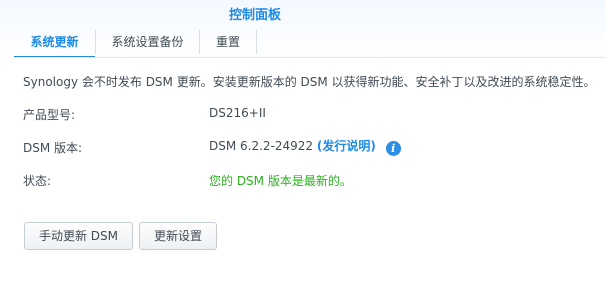 The width and height of the screenshot is (605, 281). Describe the element at coordinates (49, 115) in the screenshot. I see `model-label: 产品型号:` at that location.